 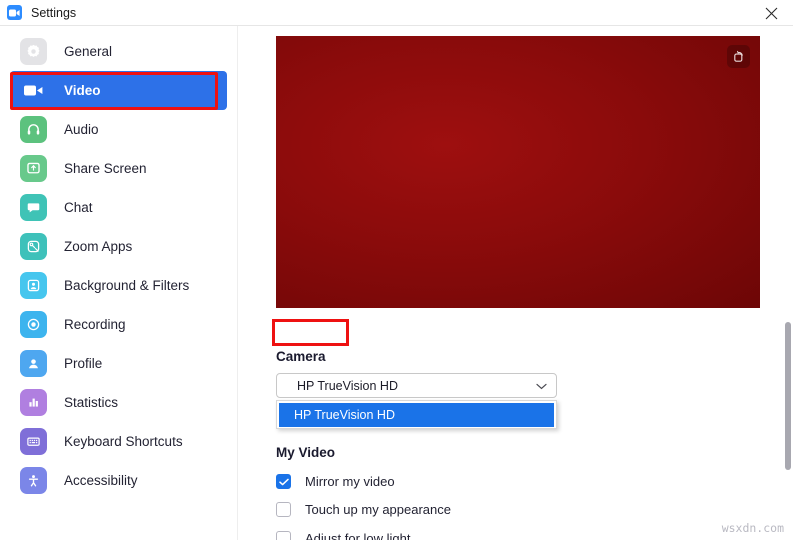 I want to click on checkmark-icon, so click(x=283, y=481).